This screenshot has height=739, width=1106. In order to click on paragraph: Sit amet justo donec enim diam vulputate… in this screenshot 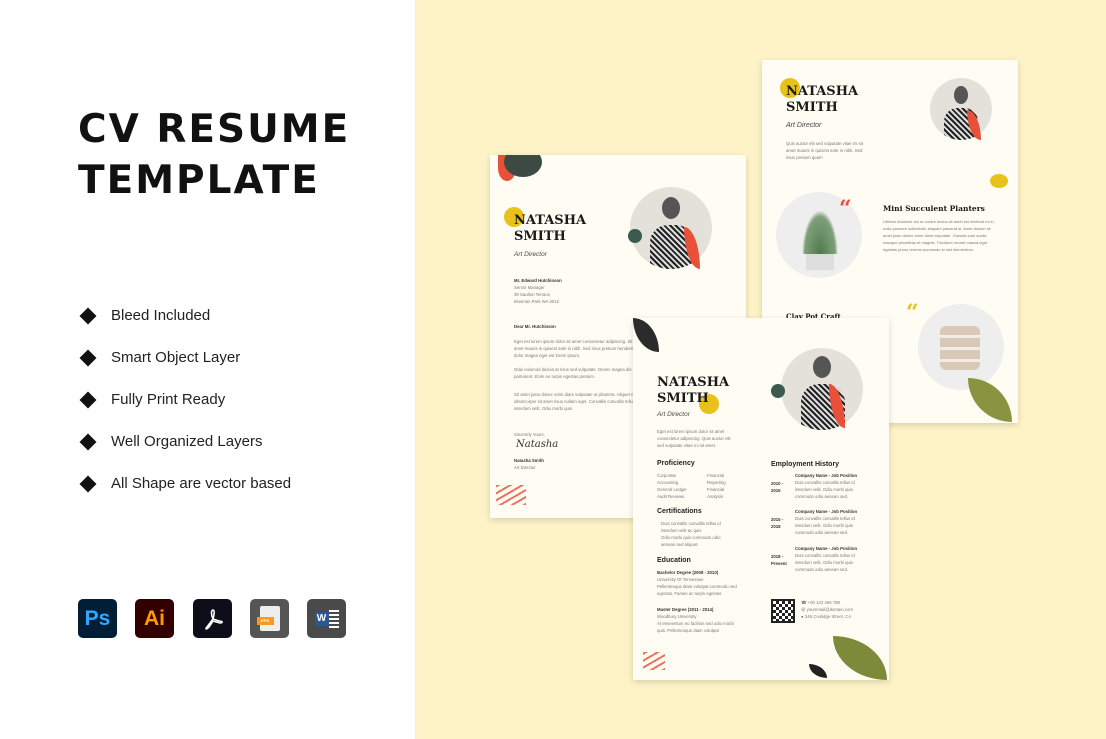, I will do `click(576, 401)`.